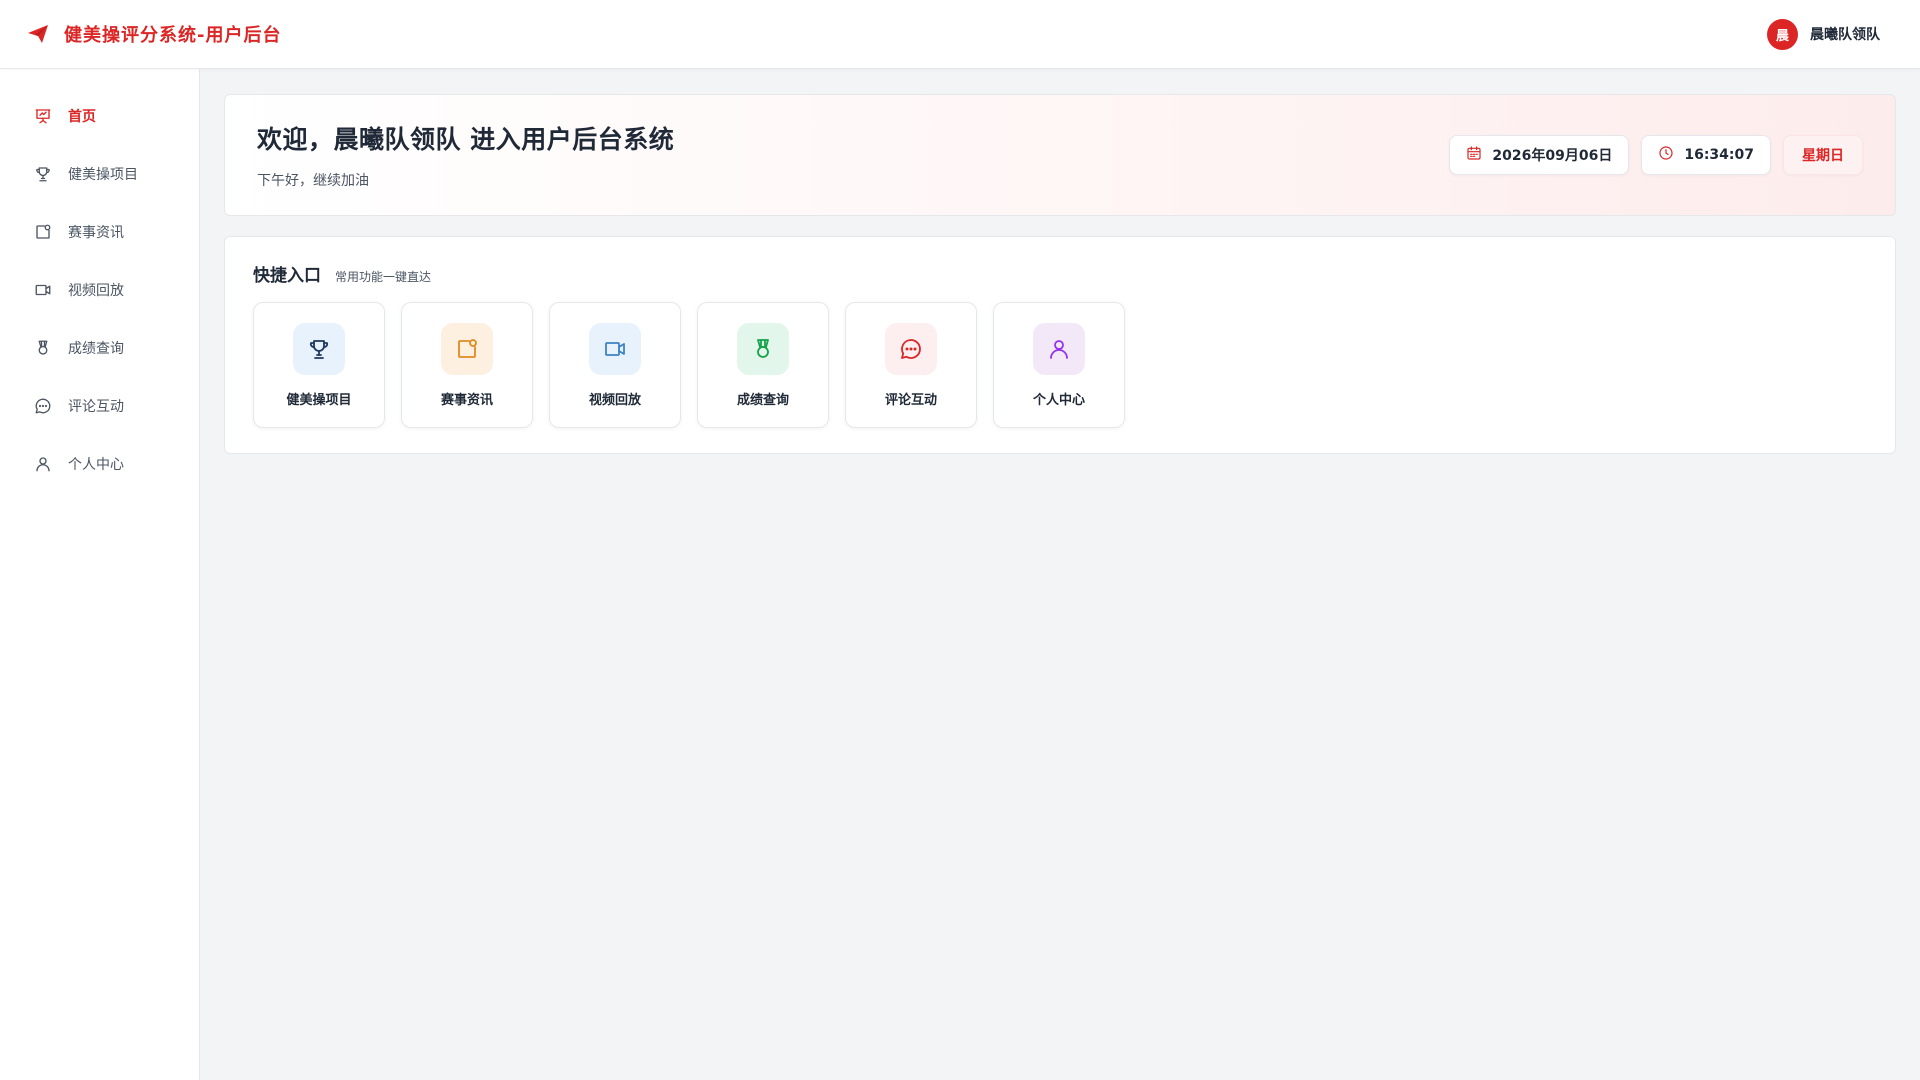 The image size is (1920, 1080). I want to click on sidebar: 首页 健美操项目 赛事资讯 视频回放 成绩查询 评论互动 个人中心, so click(100, 574).